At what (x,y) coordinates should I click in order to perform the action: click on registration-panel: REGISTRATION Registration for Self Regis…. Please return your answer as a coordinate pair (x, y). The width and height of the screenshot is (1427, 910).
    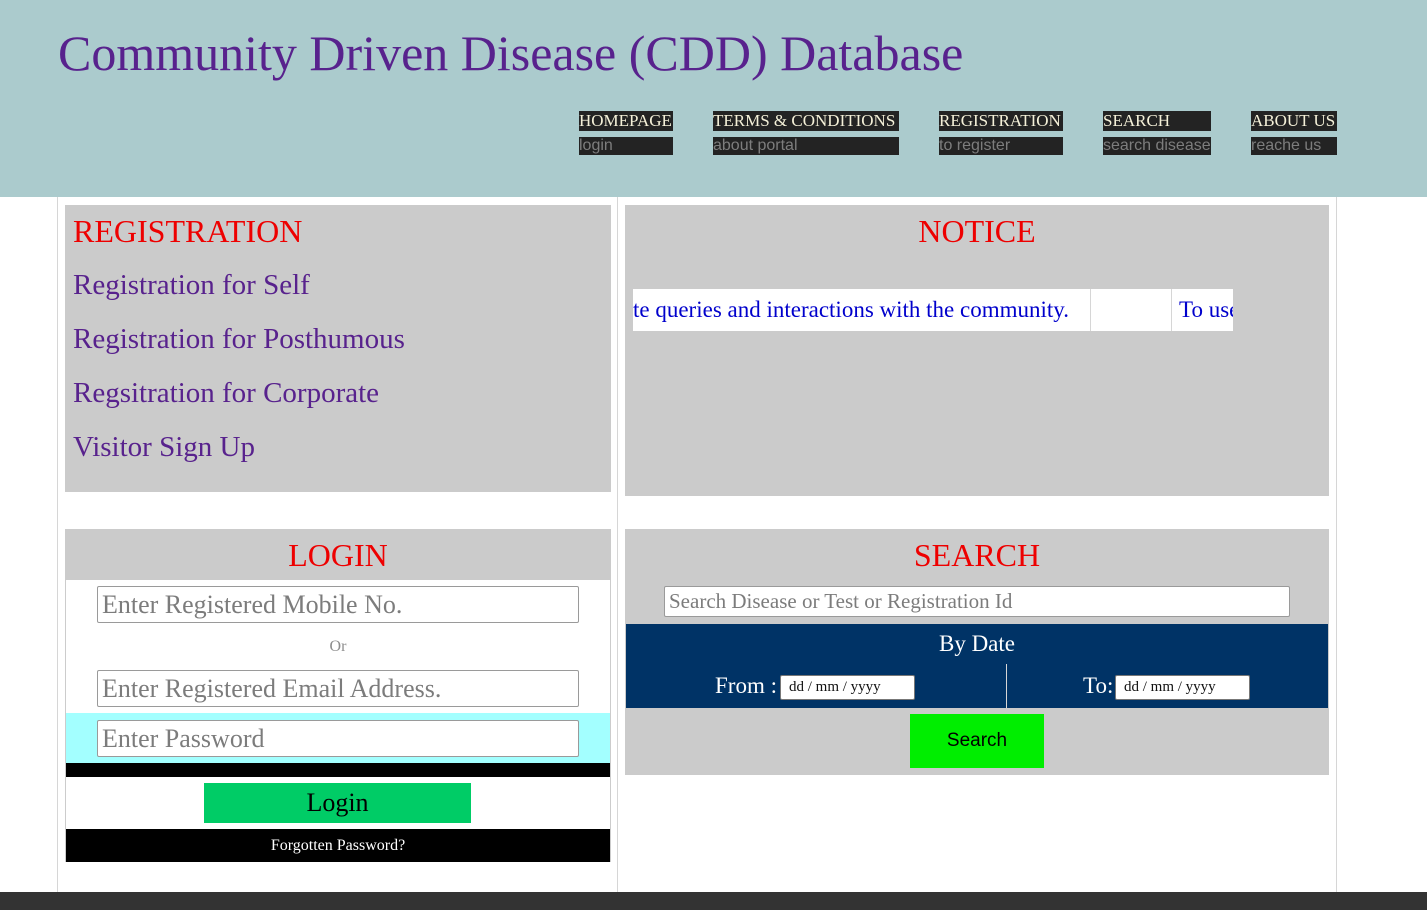
    Looking at the image, I should click on (338, 348).